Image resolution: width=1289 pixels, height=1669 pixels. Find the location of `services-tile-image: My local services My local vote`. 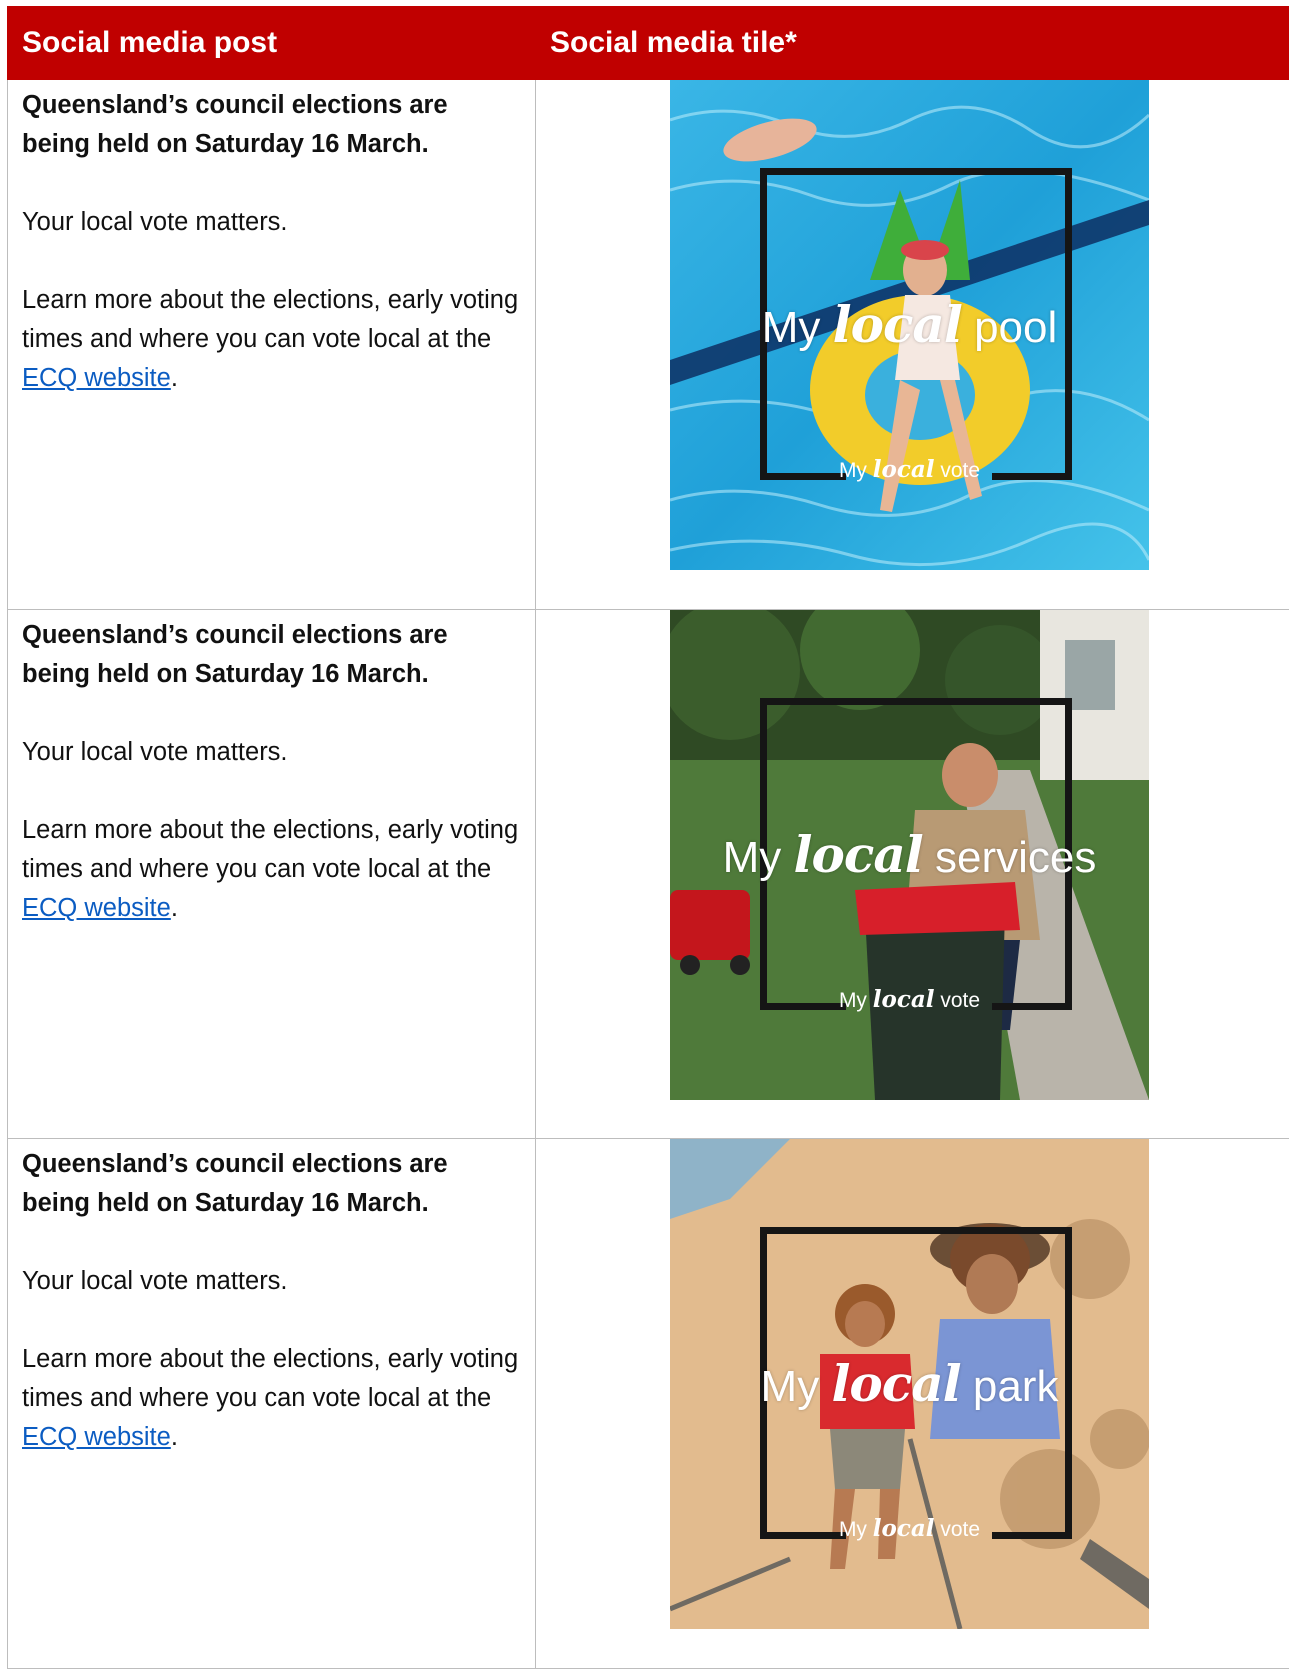

services-tile-image: My local services My local vote is located at coordinates (909, 855).